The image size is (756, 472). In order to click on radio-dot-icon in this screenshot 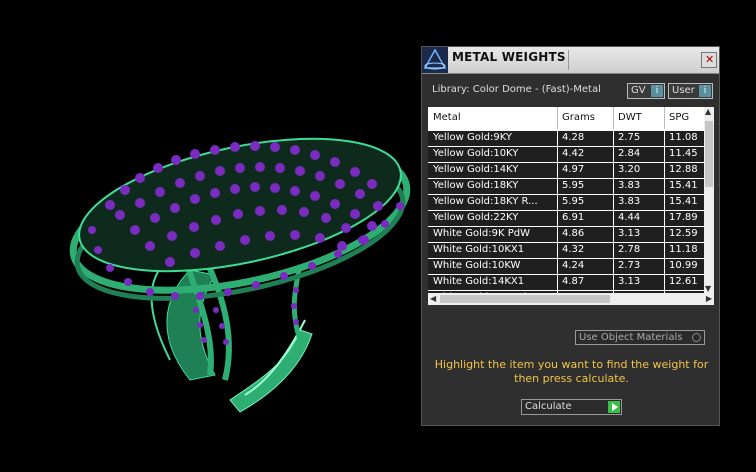, I will do `click(696, 337)`.